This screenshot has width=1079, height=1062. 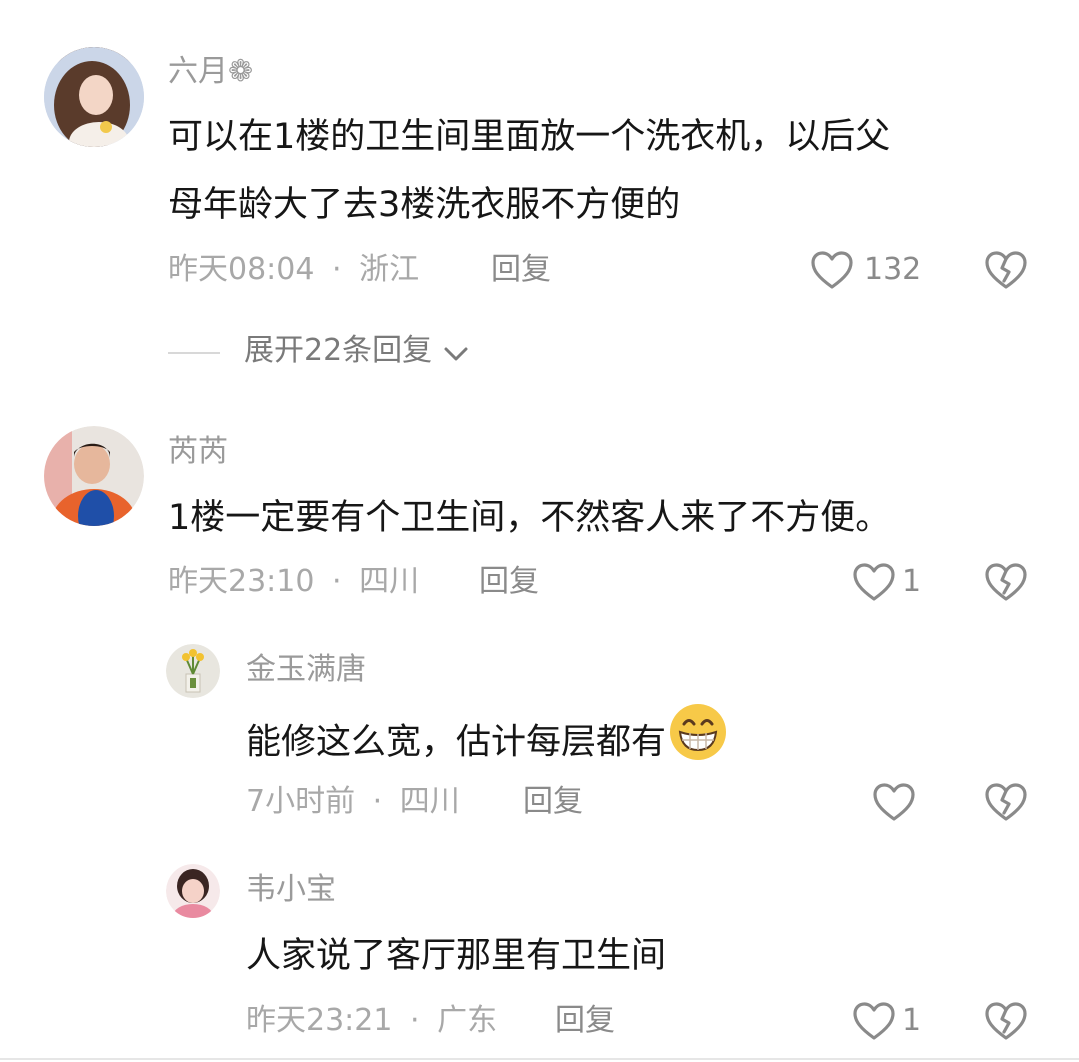 What do you see at coordinates (456, 356) in the screenshot?
I see `chevron-down-icon` at bounding box center [456, 356].